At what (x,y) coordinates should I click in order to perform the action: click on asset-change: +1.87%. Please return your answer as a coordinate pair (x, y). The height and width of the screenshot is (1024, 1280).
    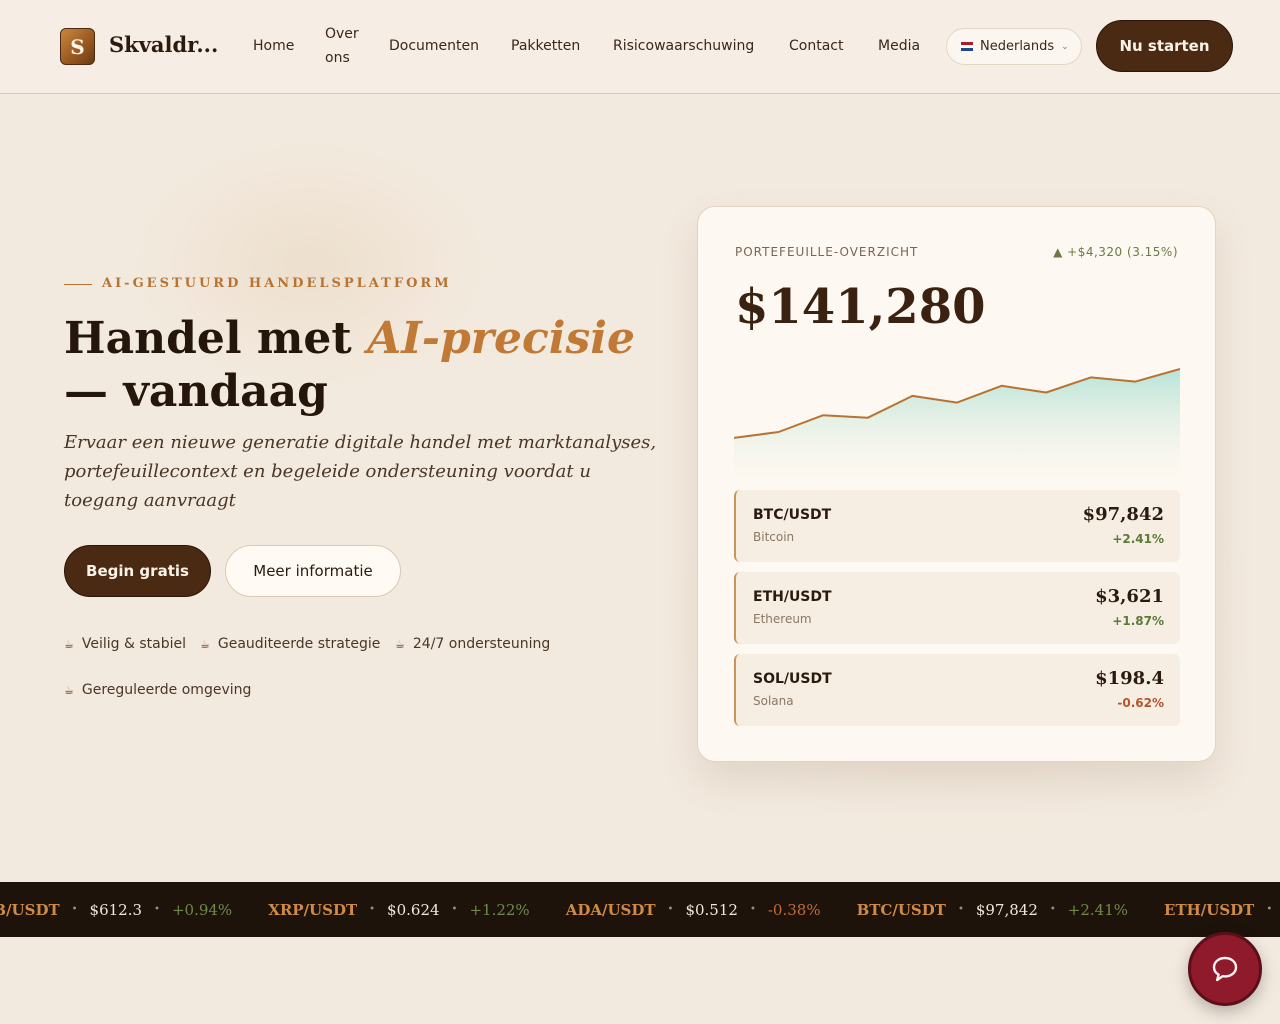
    Looking at the image, I should click on (1138, 621).